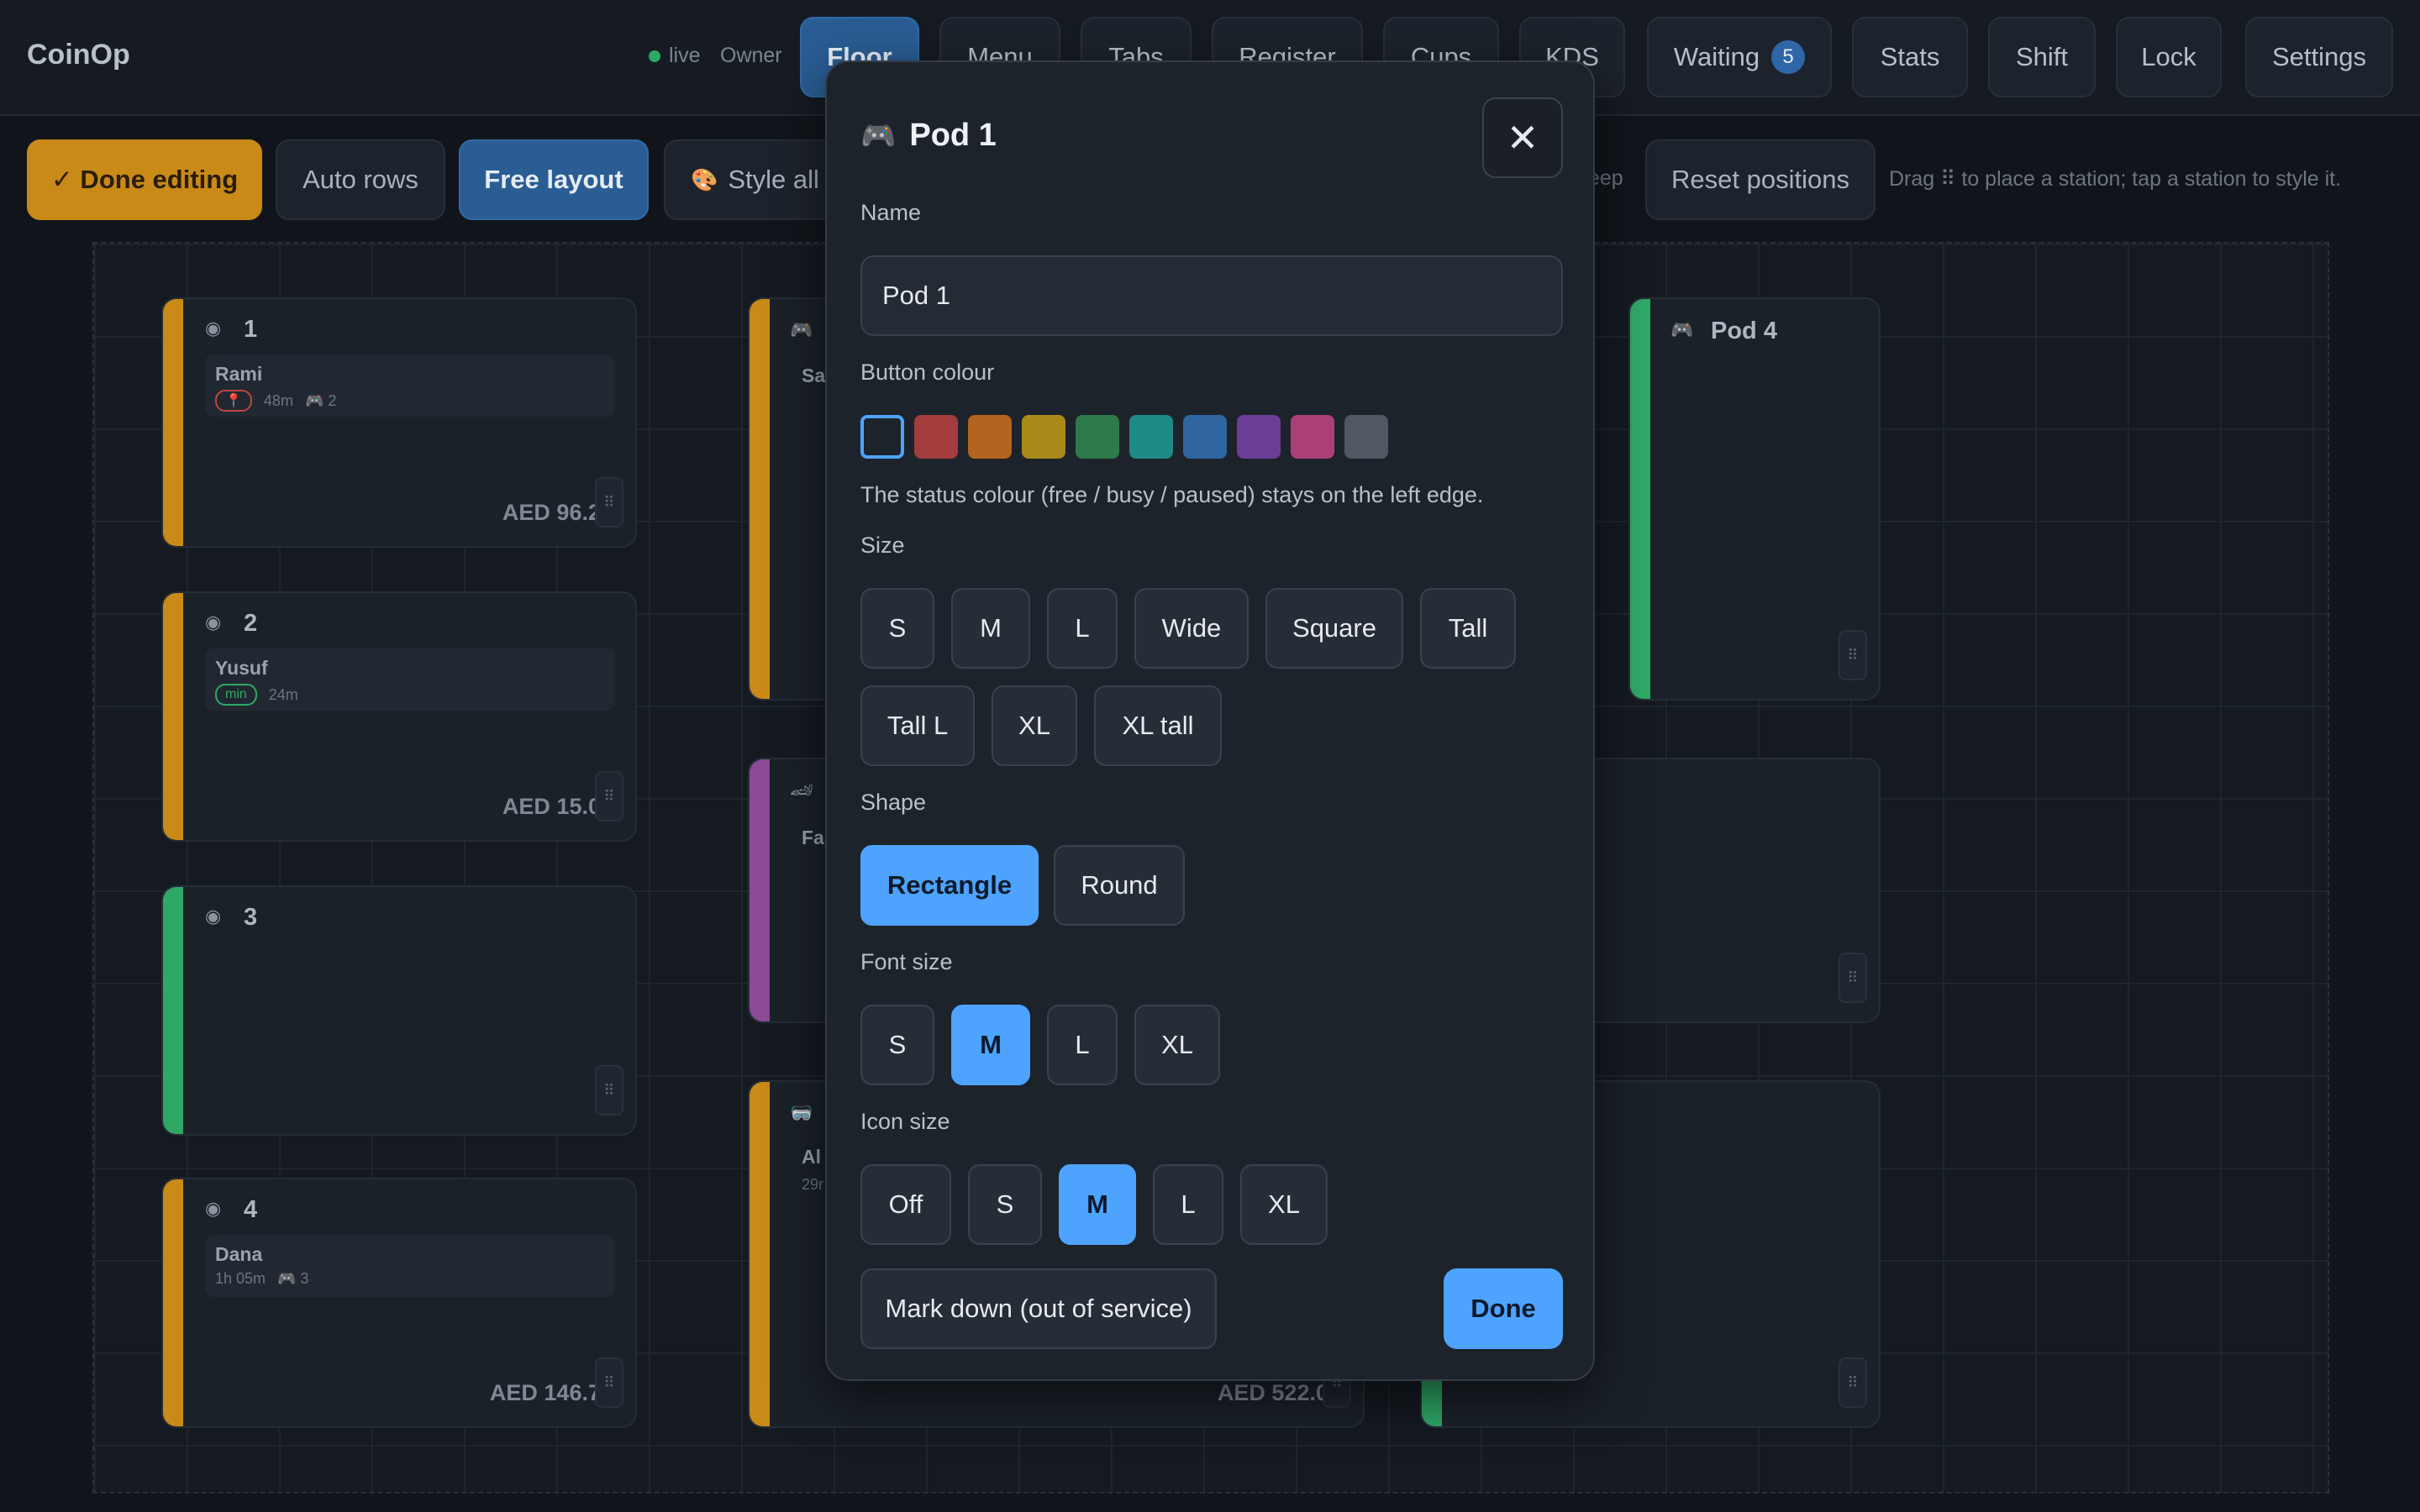 Image resolution: width=2420 pixels, height=1512 pixels. Describe the element at coordinates (1082, 1045) in the screenshot. I see `font-option-l: L` at that location.